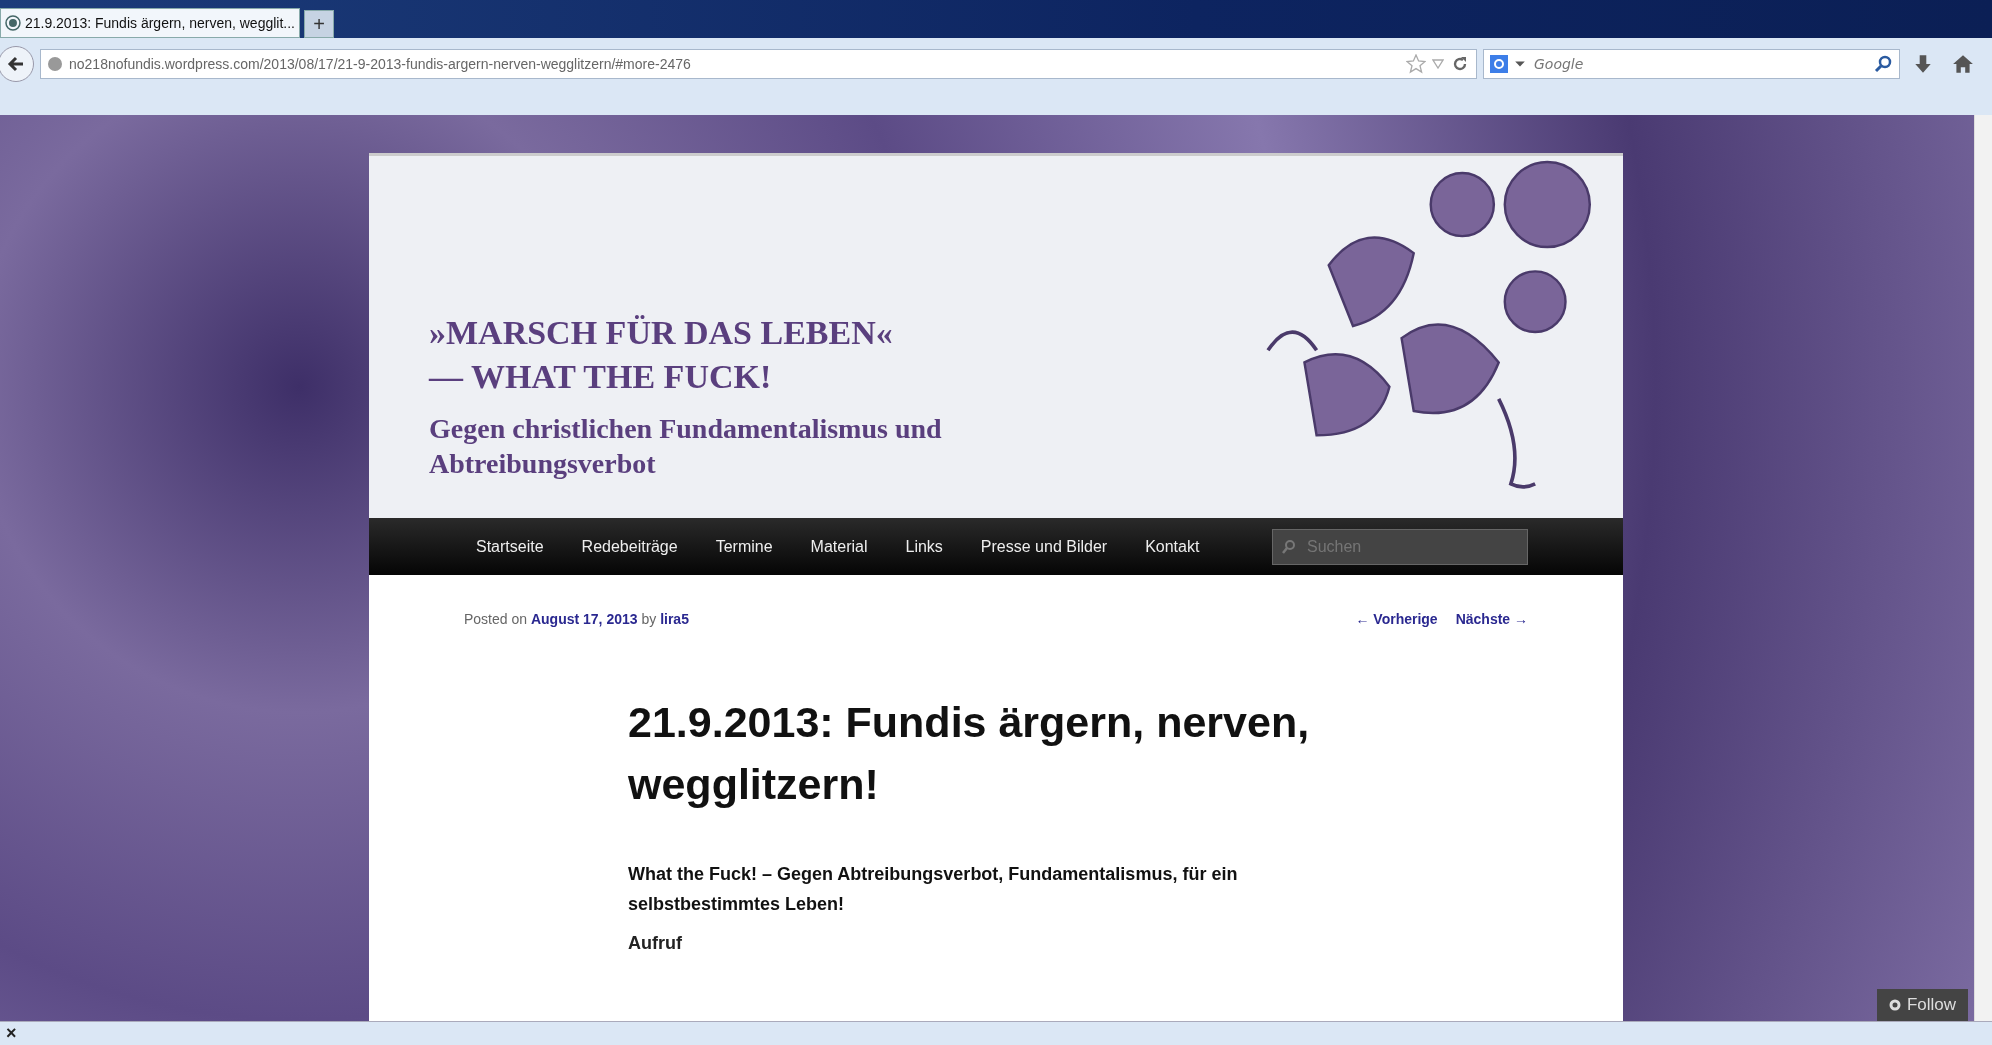 The height and width of the screenshot is (1045, 1992). What do you see at coordinates (839, 546) in the screenshot?
I see `nav-link: Material` at bounding box center [839, 546].